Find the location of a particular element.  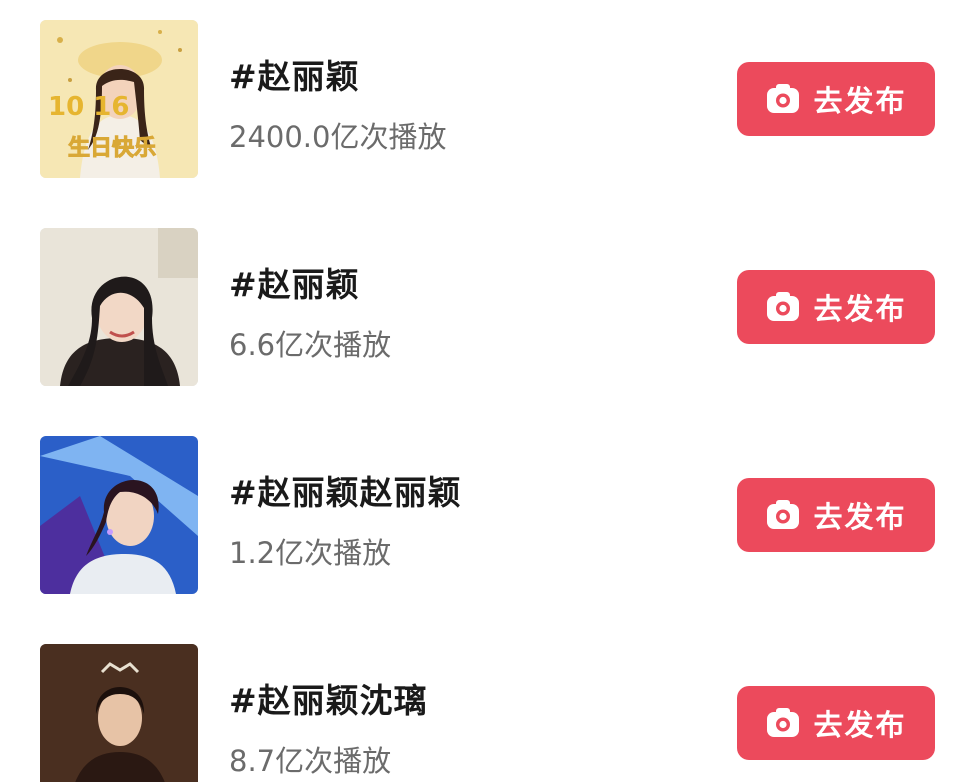

play-count: 6.6亿次播放 is located at coordinates (310, 345).